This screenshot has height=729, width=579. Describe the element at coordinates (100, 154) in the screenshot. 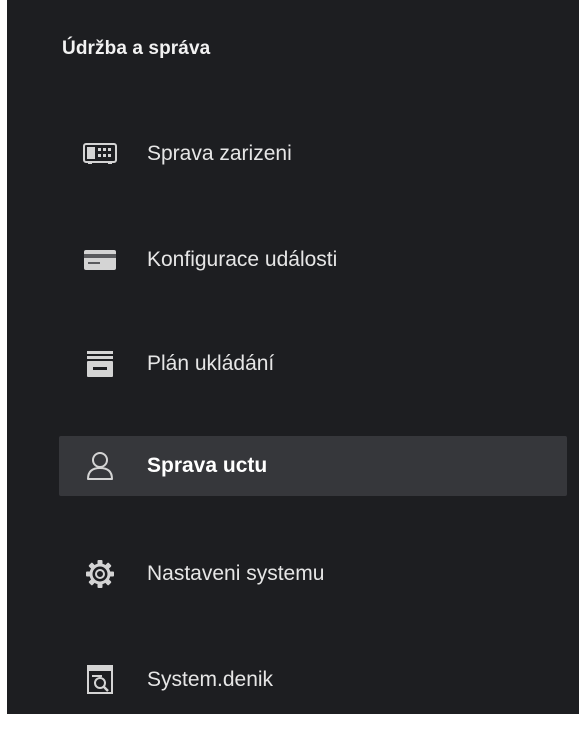

I see `device-icon` at that location.